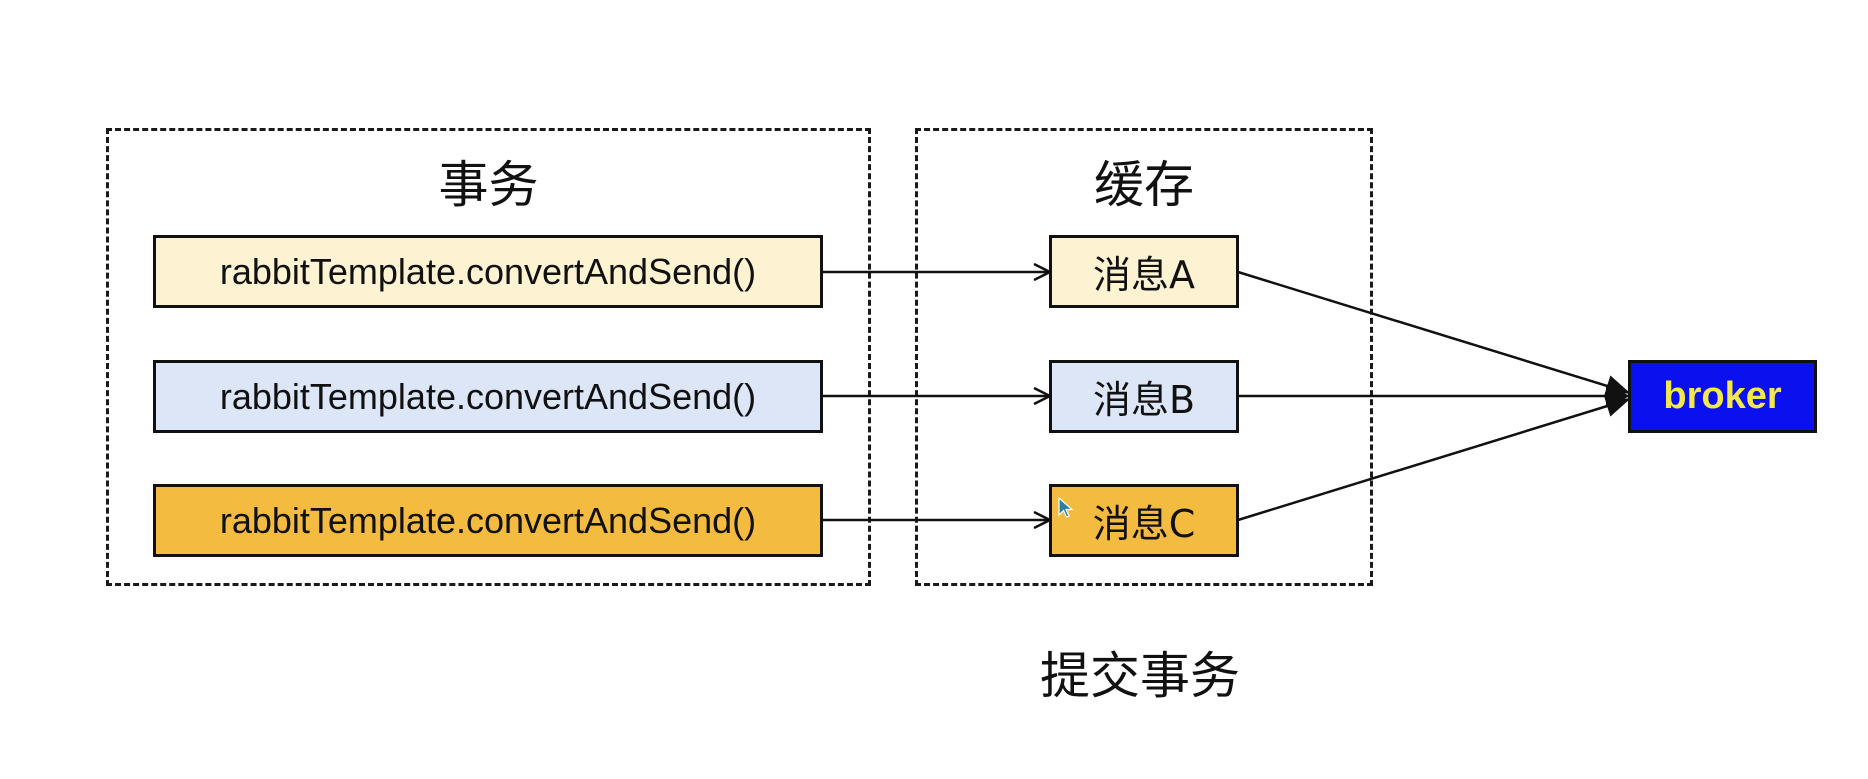 The width and height of the screenshot is (1868, 779). Describe the element at coordinates (1144, 400) in the screenshot. I see `message-box-b-label: 消息B` at that location.